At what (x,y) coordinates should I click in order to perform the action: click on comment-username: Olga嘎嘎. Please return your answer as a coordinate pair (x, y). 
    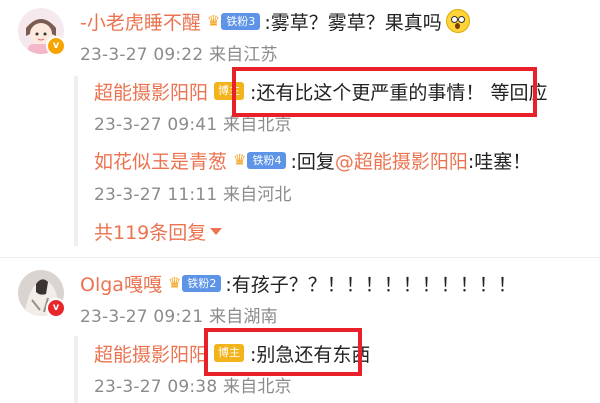
    Looking at the image, I should click on (121, 283).